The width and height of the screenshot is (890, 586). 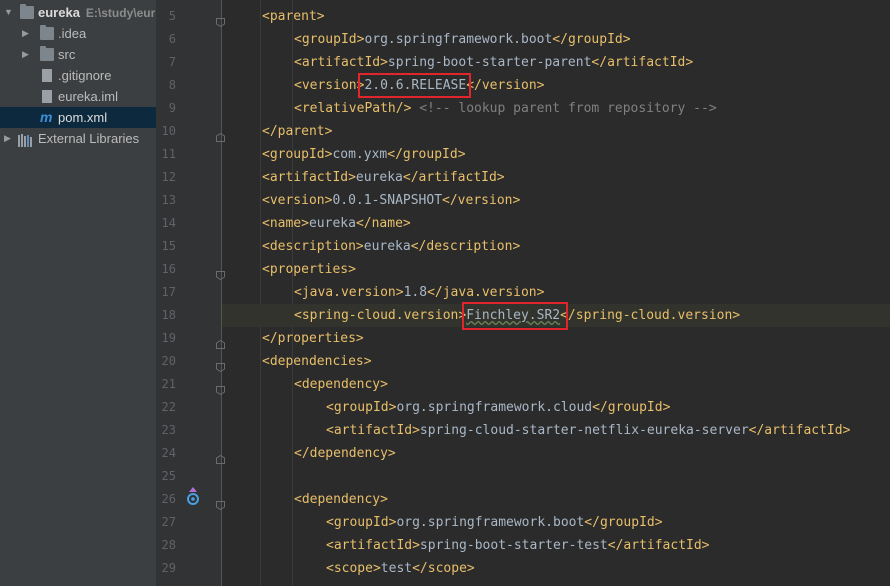 What do you see at coordinates (443, 568) in the screenshot?
I see `xml-tag: </scope>` at bounding box center [443, 568].